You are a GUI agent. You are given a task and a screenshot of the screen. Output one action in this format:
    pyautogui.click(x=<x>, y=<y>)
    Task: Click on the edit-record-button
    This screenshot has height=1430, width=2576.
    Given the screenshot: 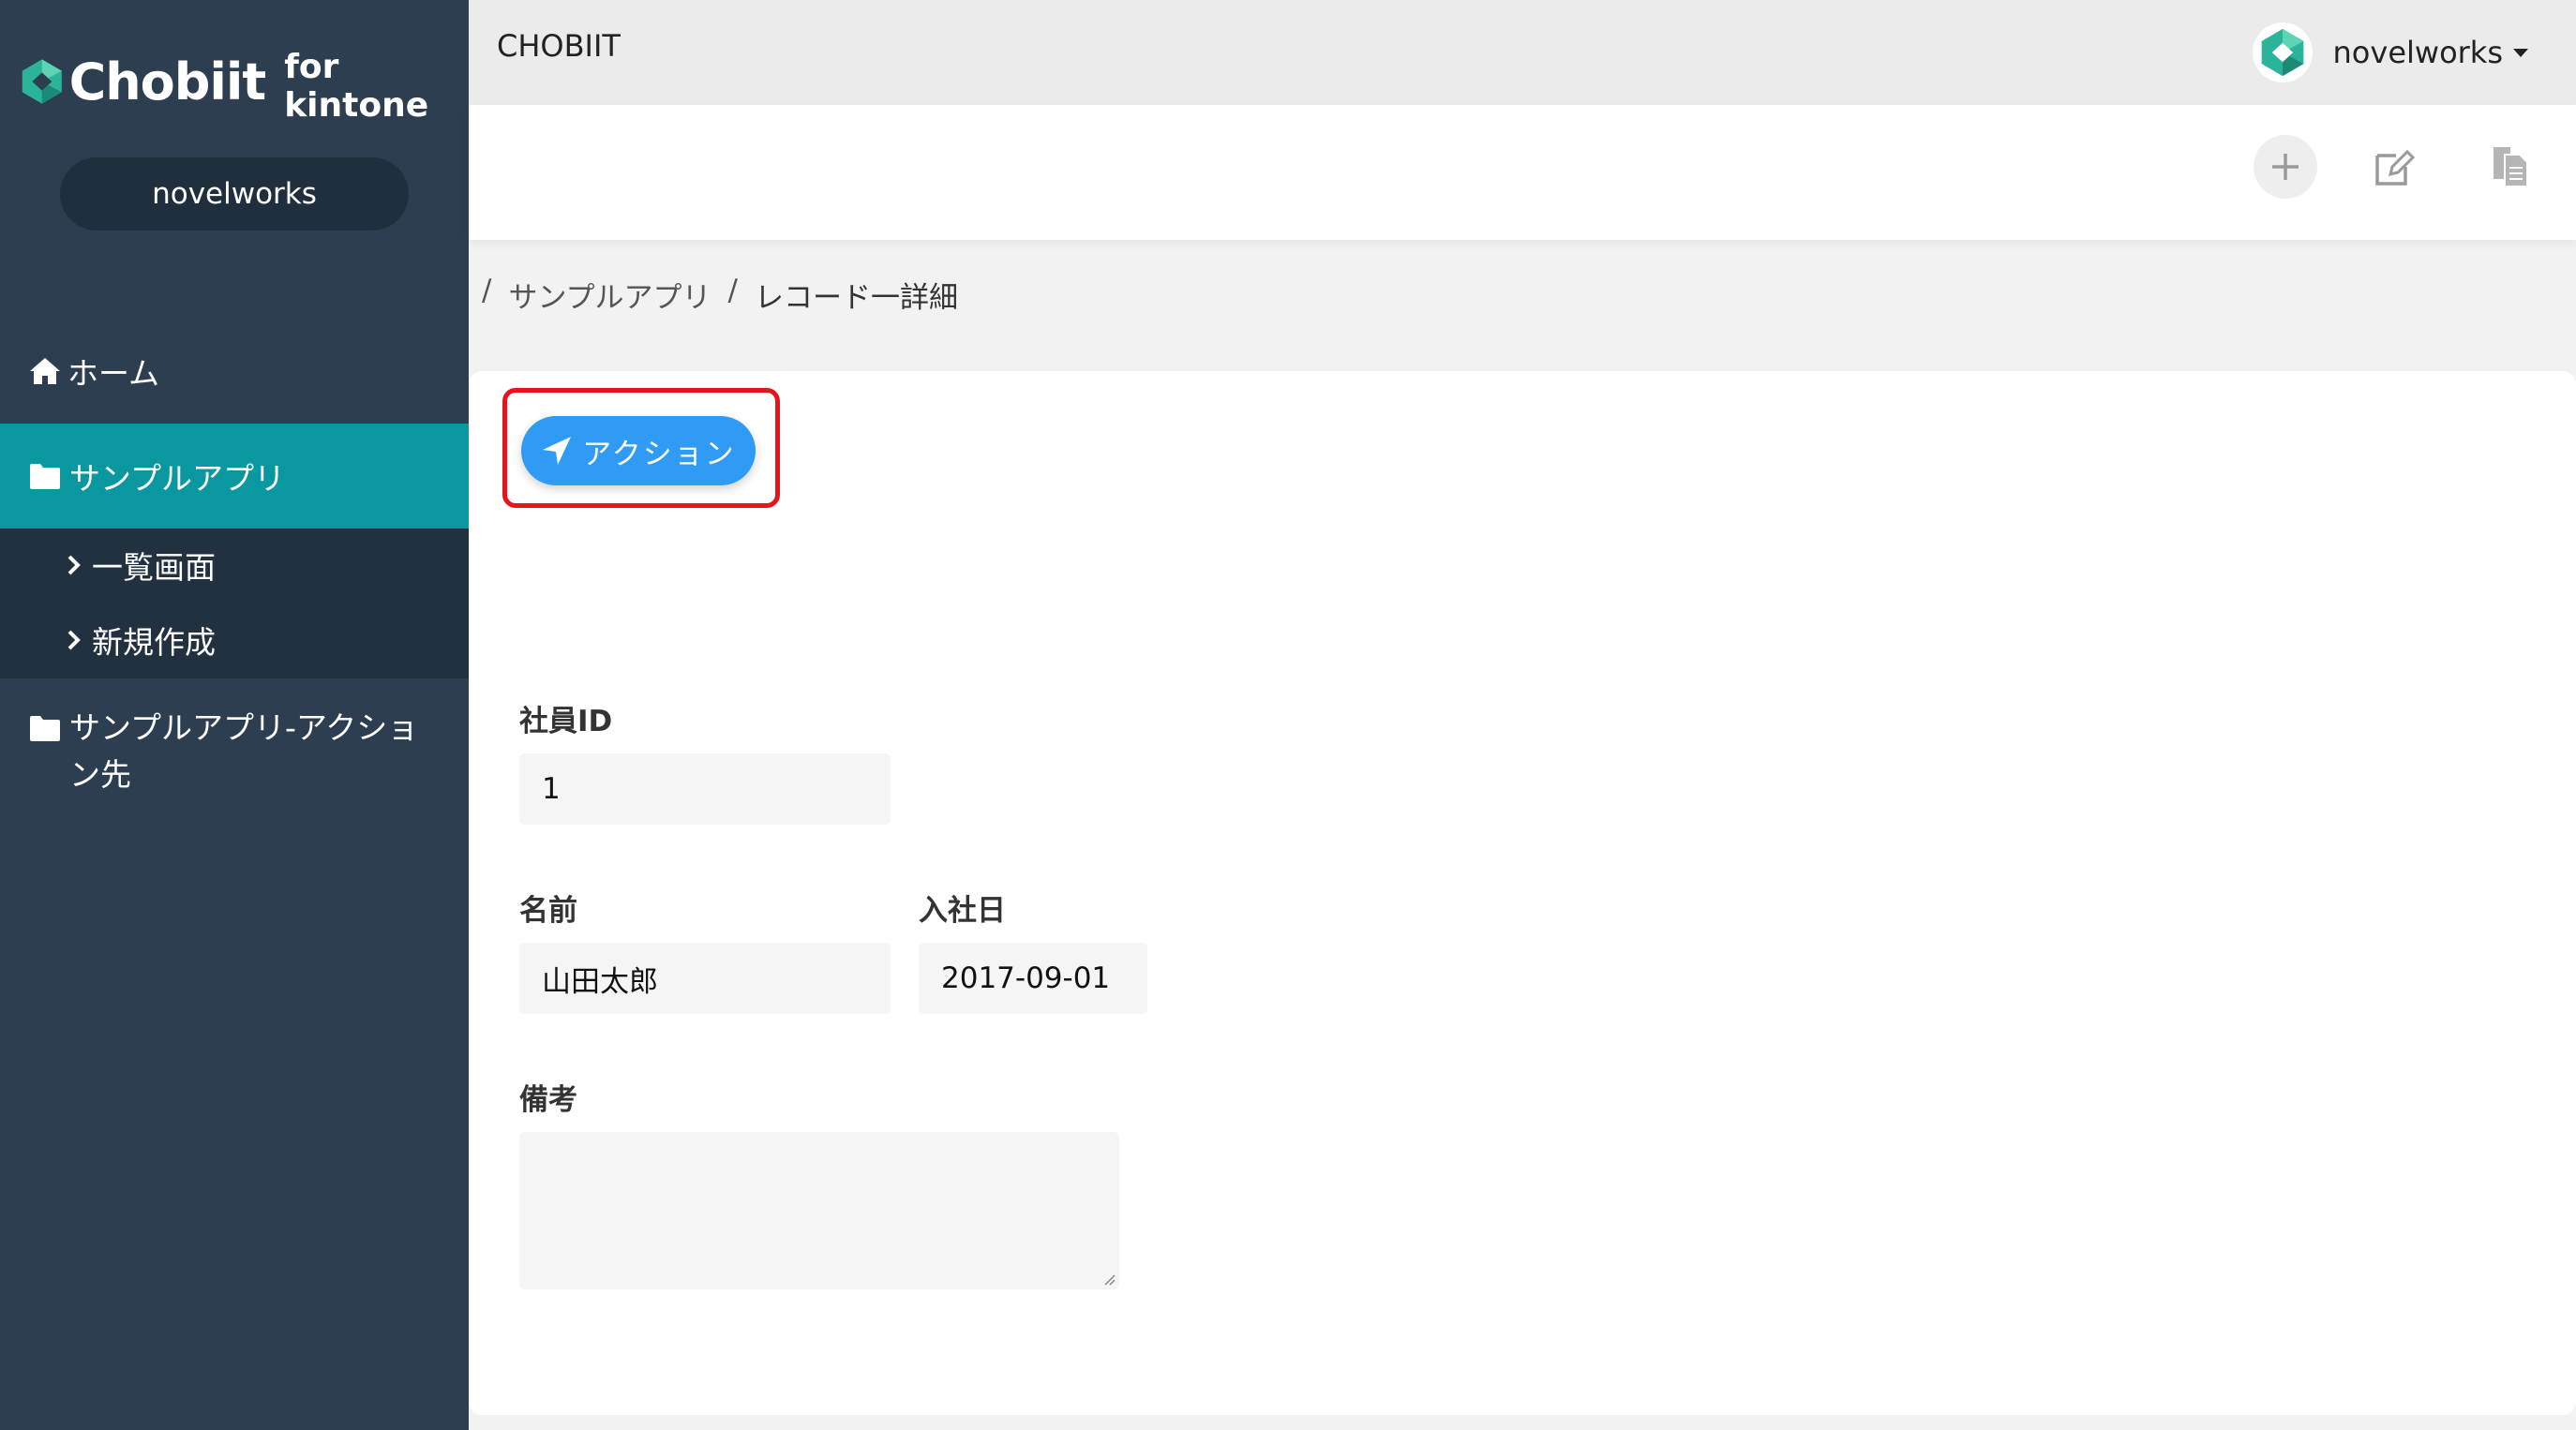 What is the action you would take?
    pyautogui.click(x=2394, y=167)
    